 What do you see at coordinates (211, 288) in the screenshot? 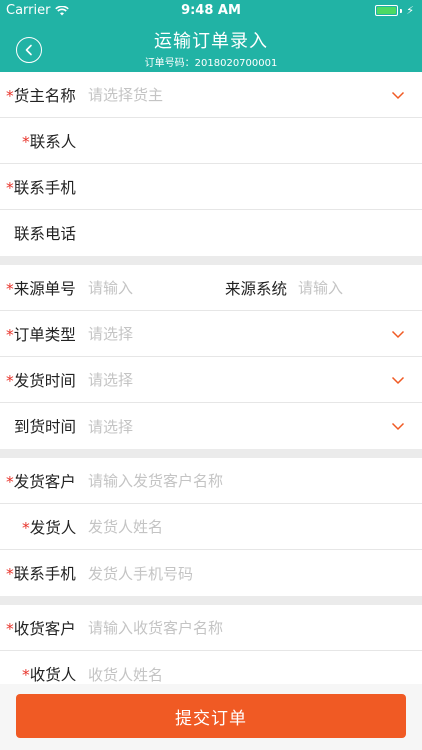
I see `source-row: *来源单号 请输入 来源系统 请输入` at bounding box center [211, 288].